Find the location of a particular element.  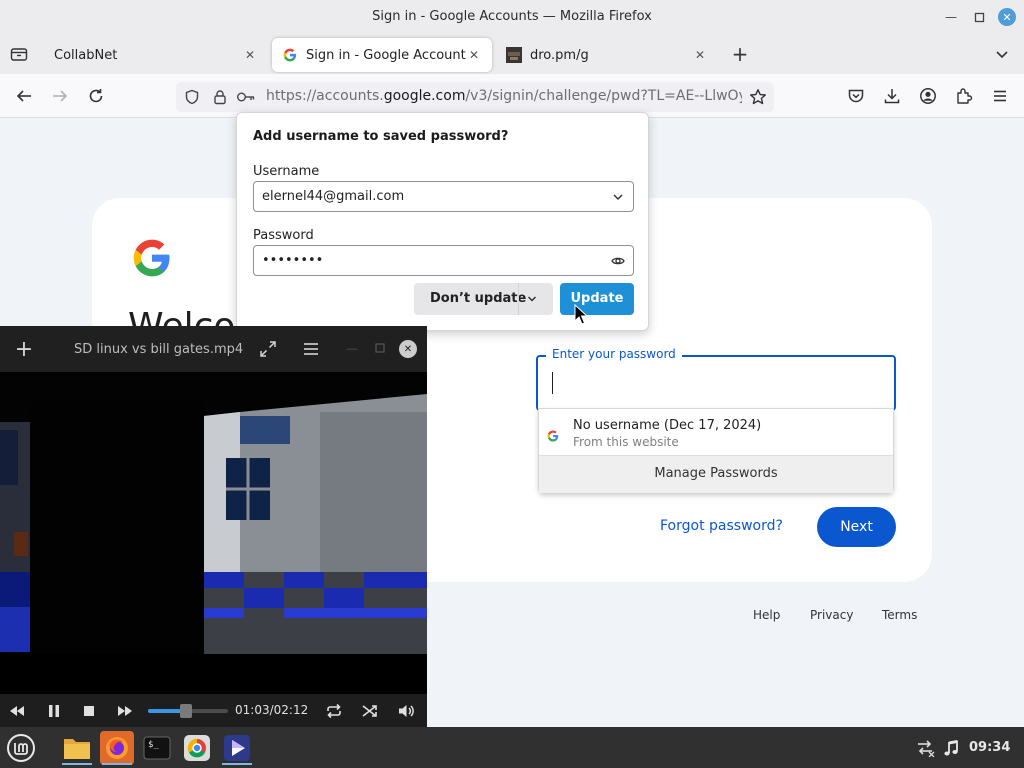

clock: 09:34 is located at coordinates (989, 747).